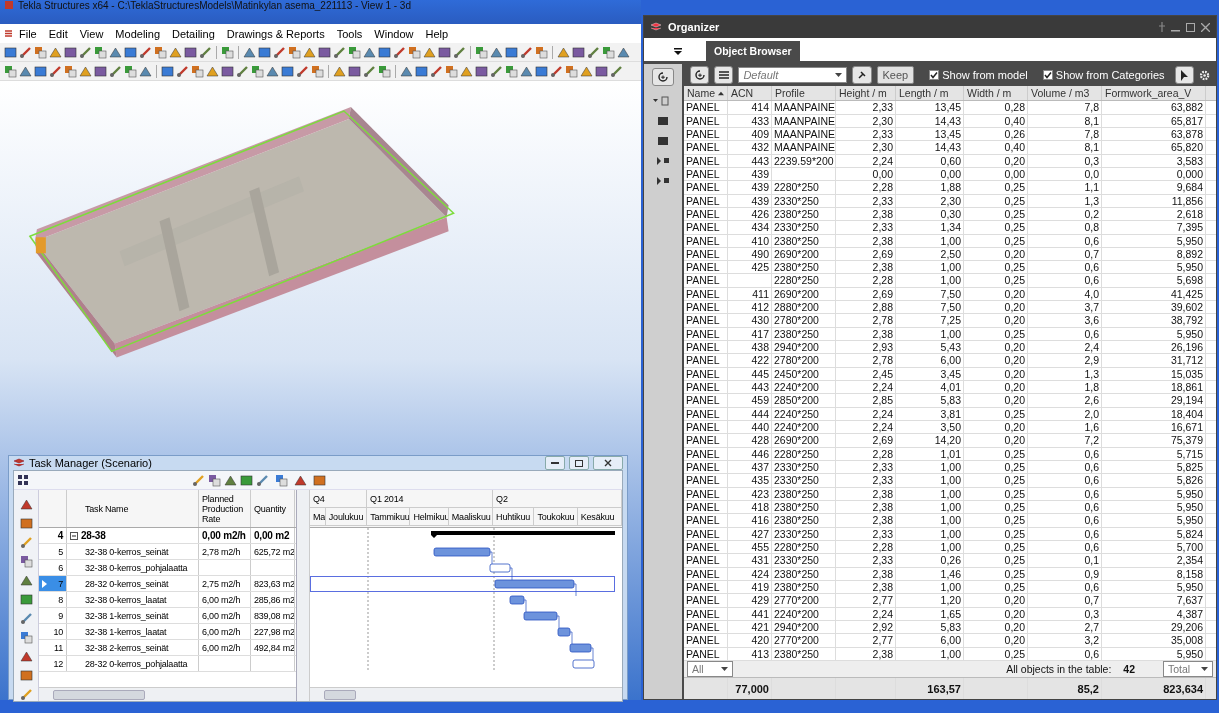  What do you see at coordinates (950, 307) in the screenshot?
I see `table-cell: 7,50` at bounding box center [950, 307].